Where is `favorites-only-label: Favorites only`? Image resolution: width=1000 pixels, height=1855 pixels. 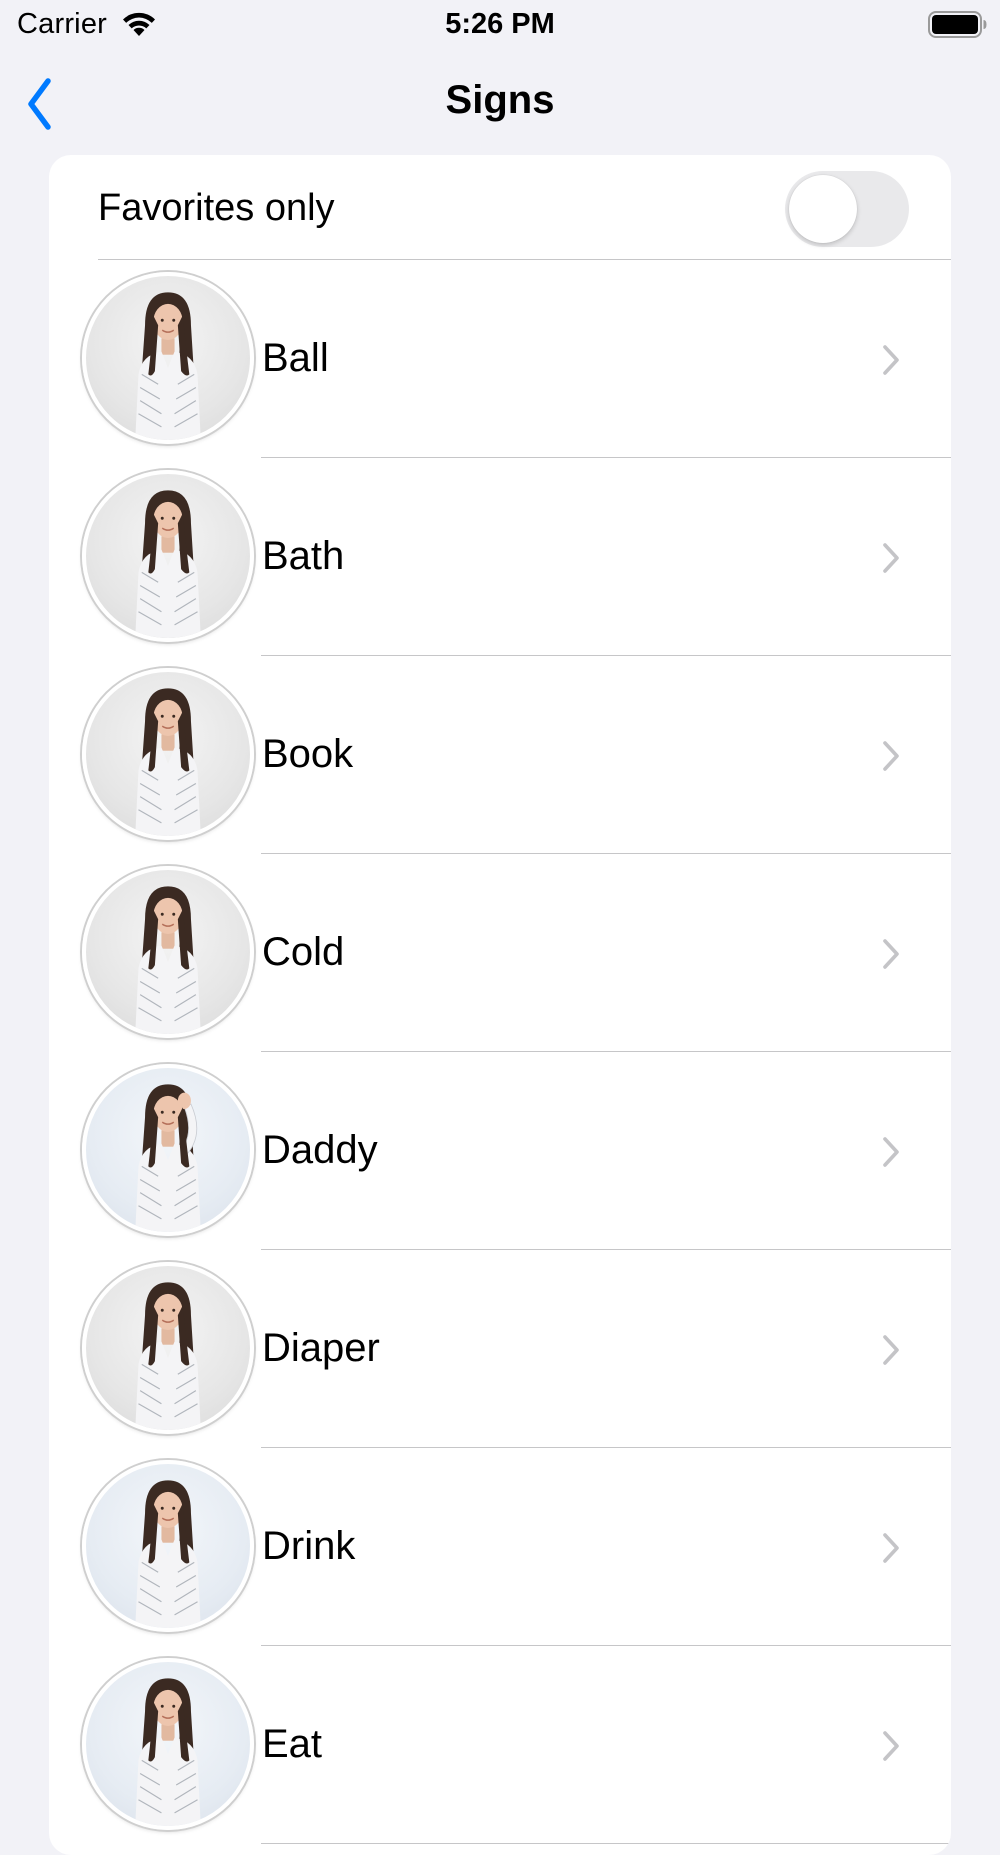 favorites-only-label: Favorites only is located at coordinates (216, 208).